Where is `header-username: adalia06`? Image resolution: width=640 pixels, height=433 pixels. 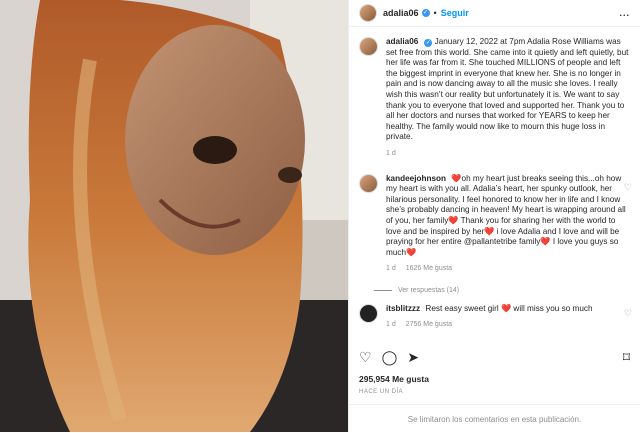 header-username: adalia06 is located at coordinates (401, 13).